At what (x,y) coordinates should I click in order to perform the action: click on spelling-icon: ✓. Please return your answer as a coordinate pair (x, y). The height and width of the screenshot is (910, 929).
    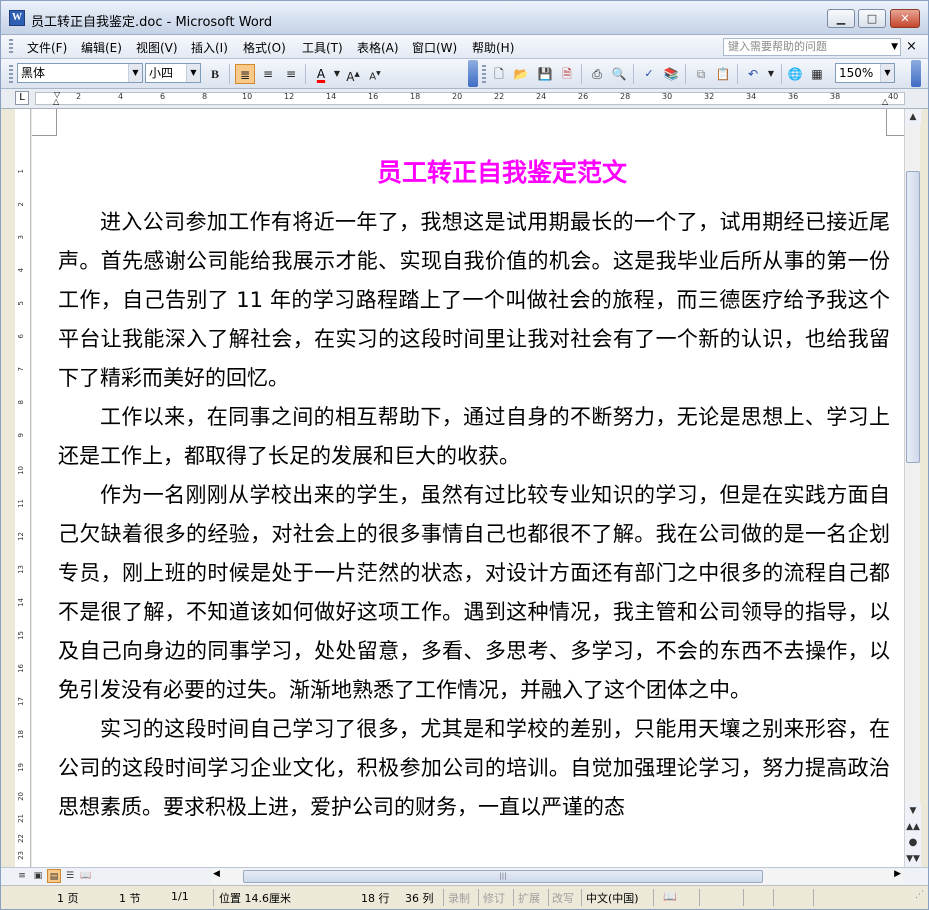
    Looking at the image, I should click on (649, 74).